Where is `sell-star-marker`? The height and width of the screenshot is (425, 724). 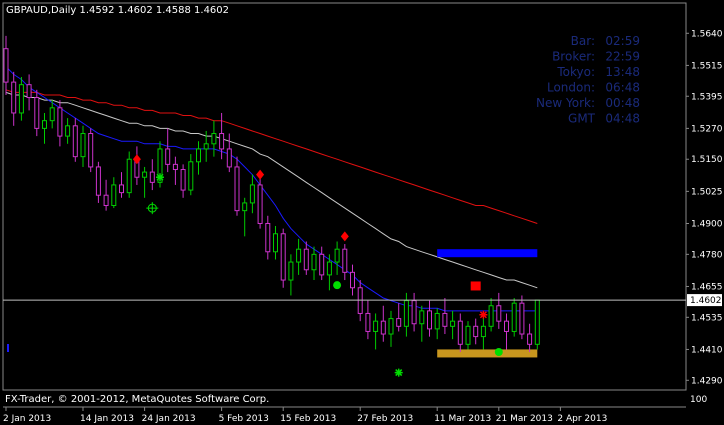 sell-star-marker is located at coordinates (483, 314).